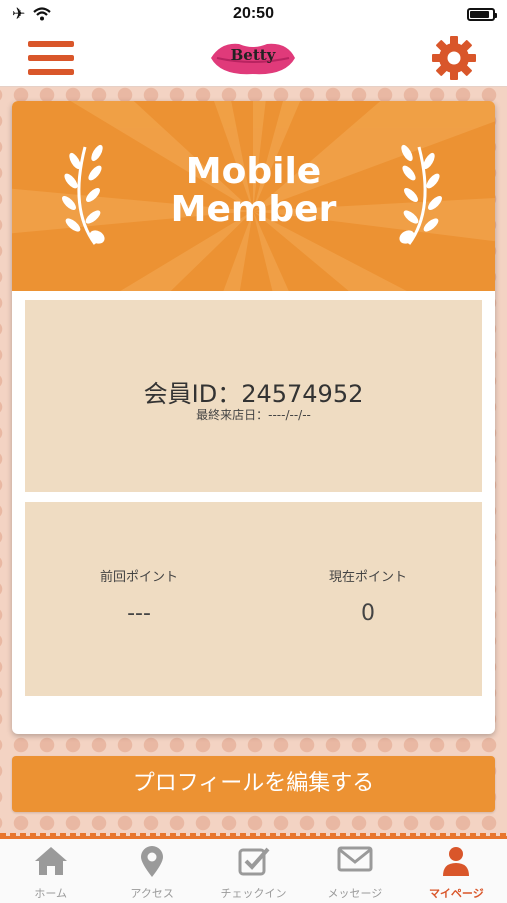  I want to click on laurel-right-icon, so click(420, 194).